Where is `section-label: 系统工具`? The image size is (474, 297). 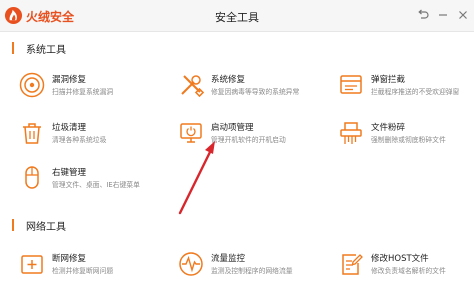
section-label: 系统工具 is located at coordinates (46, 50).